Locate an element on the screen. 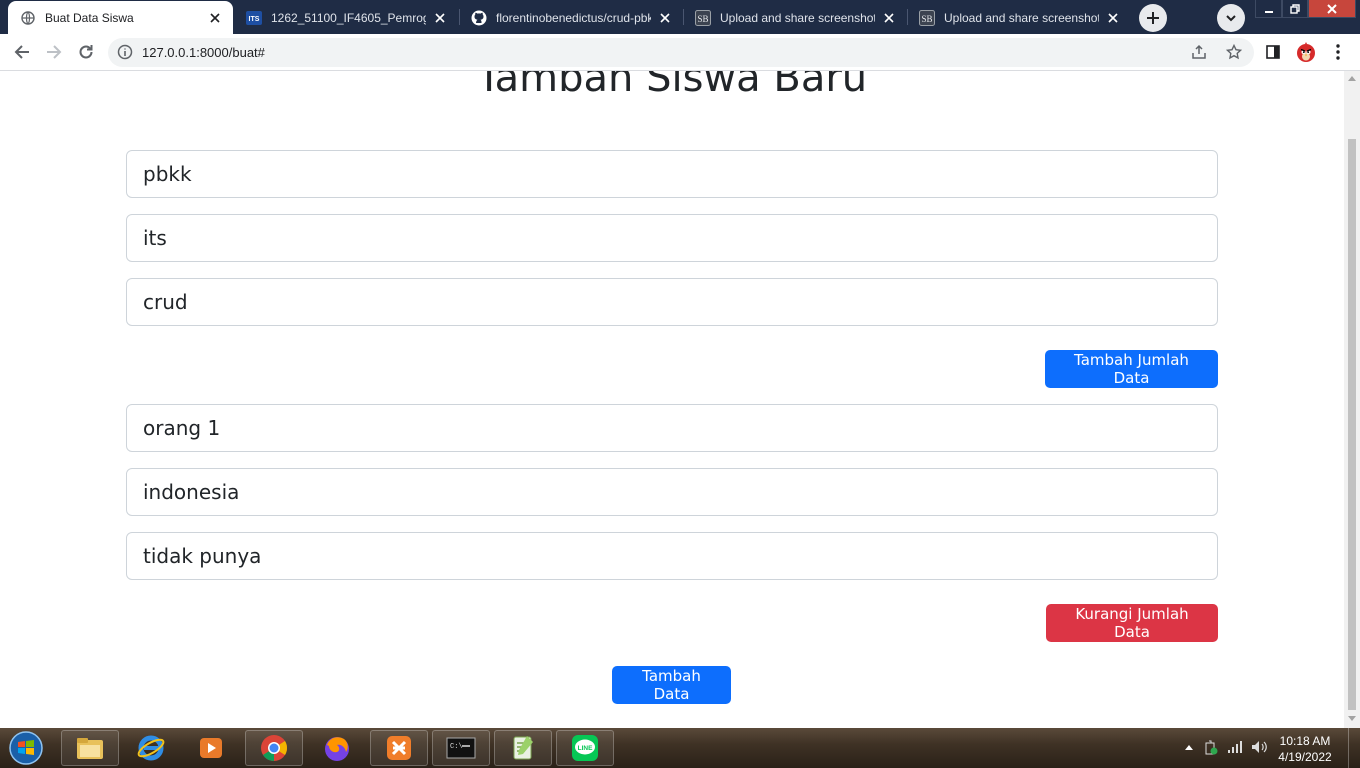  url-text: 127.0.0.1:8000/buat# is located at coordinates (203, 52).